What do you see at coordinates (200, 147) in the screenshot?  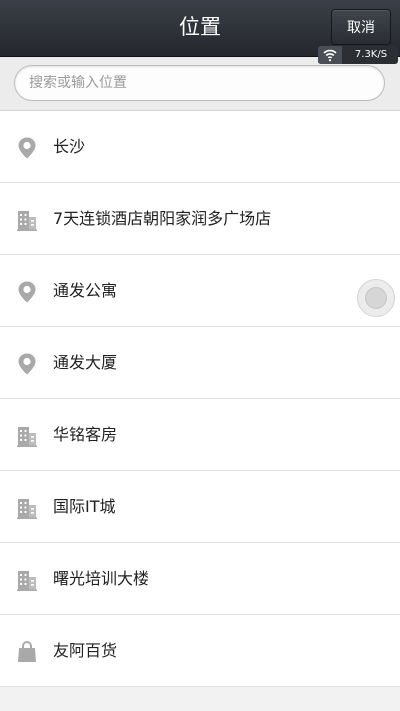 I see `location-item: 长沙` at bounding box center [200, 147].